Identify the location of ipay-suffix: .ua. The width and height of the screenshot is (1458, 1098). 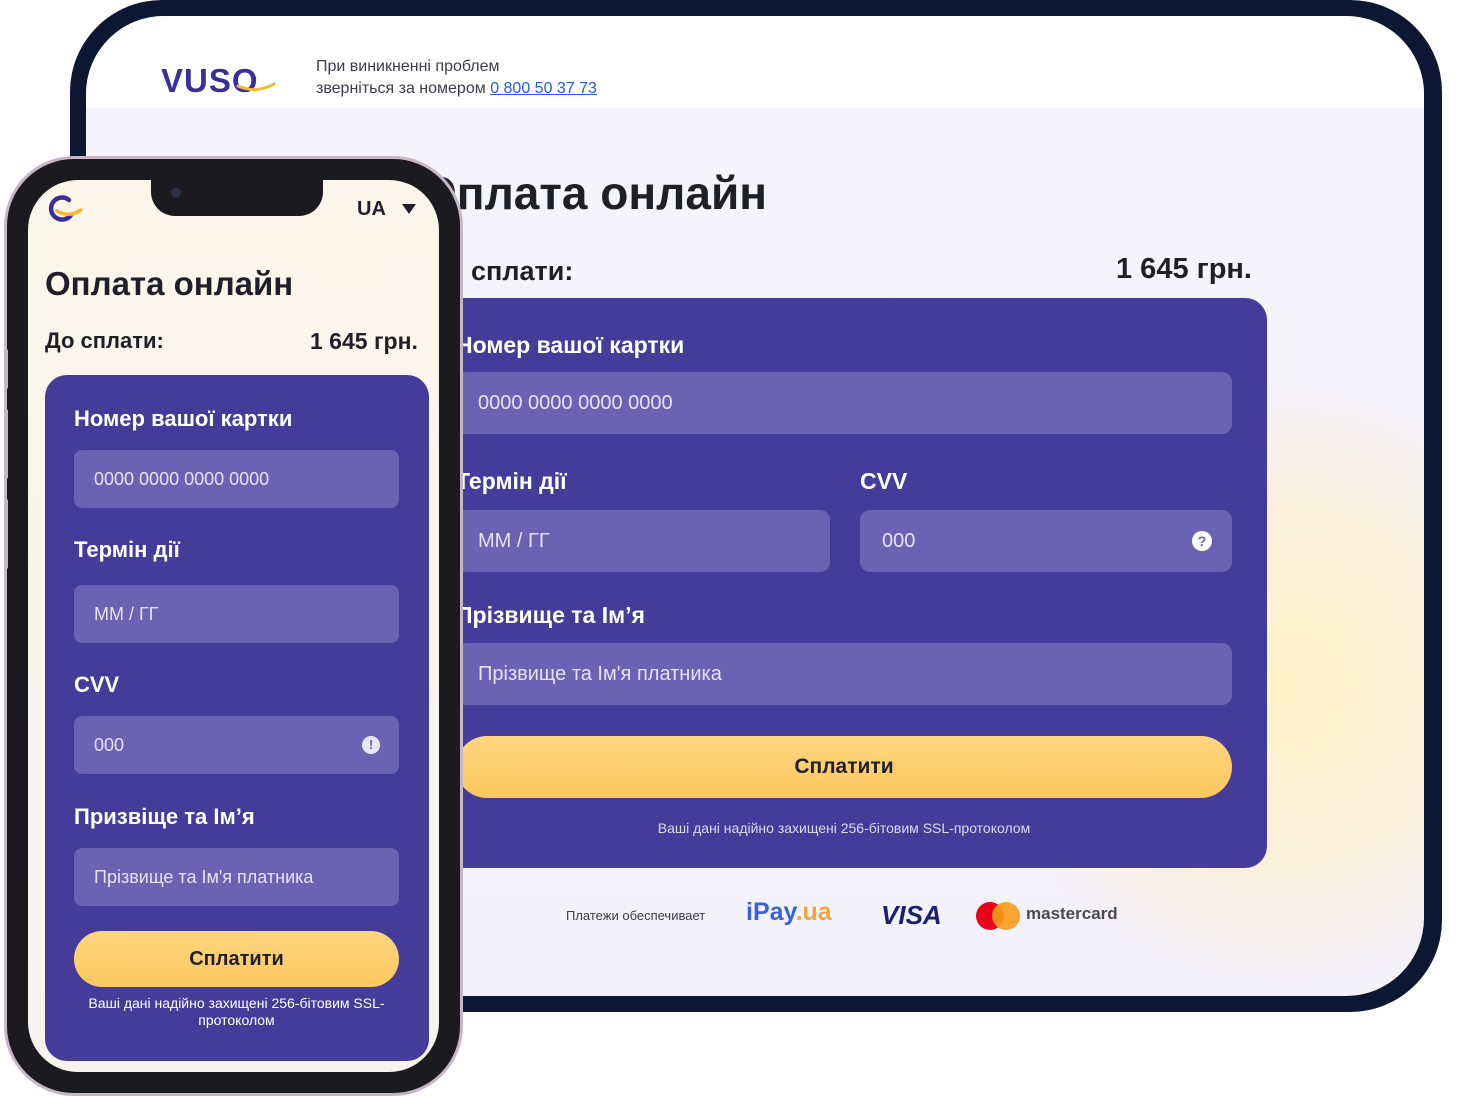
(813, 912).